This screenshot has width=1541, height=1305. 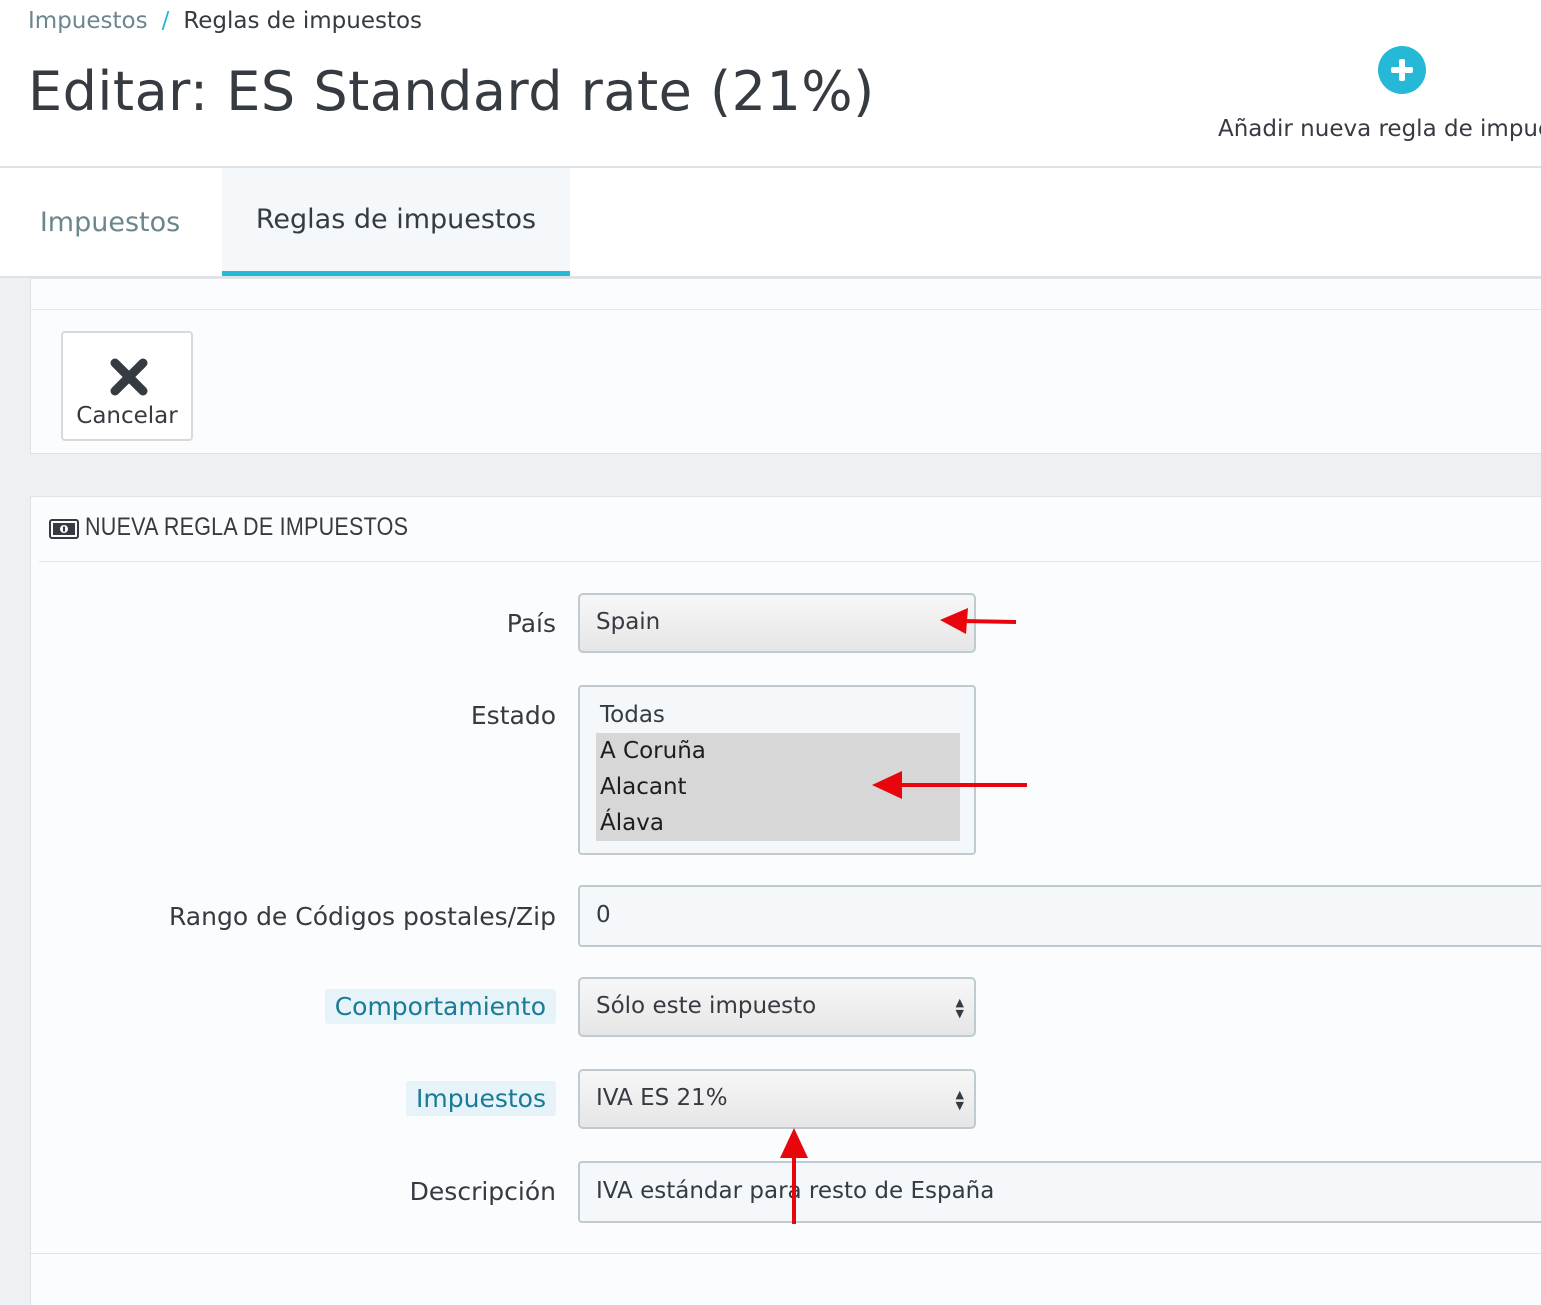 I want to click on page-title: Editar: ES Standard rate (21%), so click(x=451, y=91).